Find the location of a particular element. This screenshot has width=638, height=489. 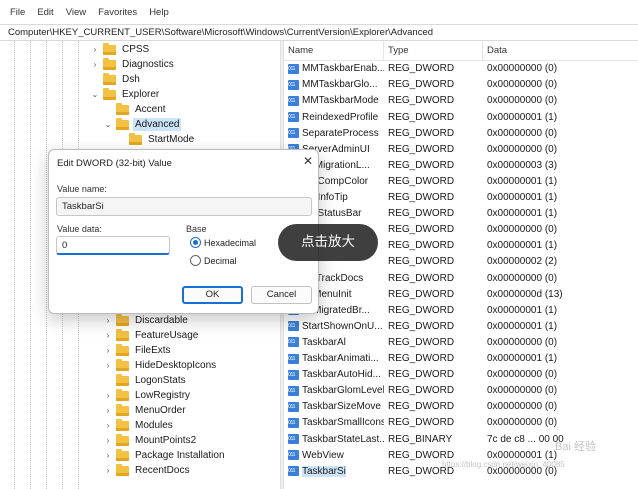

tree-node-accent: Accent is located at coordinates (135, 109).